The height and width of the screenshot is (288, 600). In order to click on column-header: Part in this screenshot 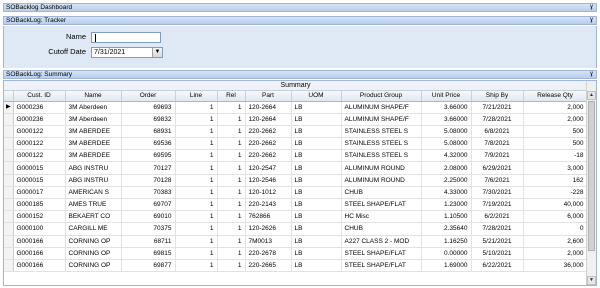, I will do `click(268, 96)`.